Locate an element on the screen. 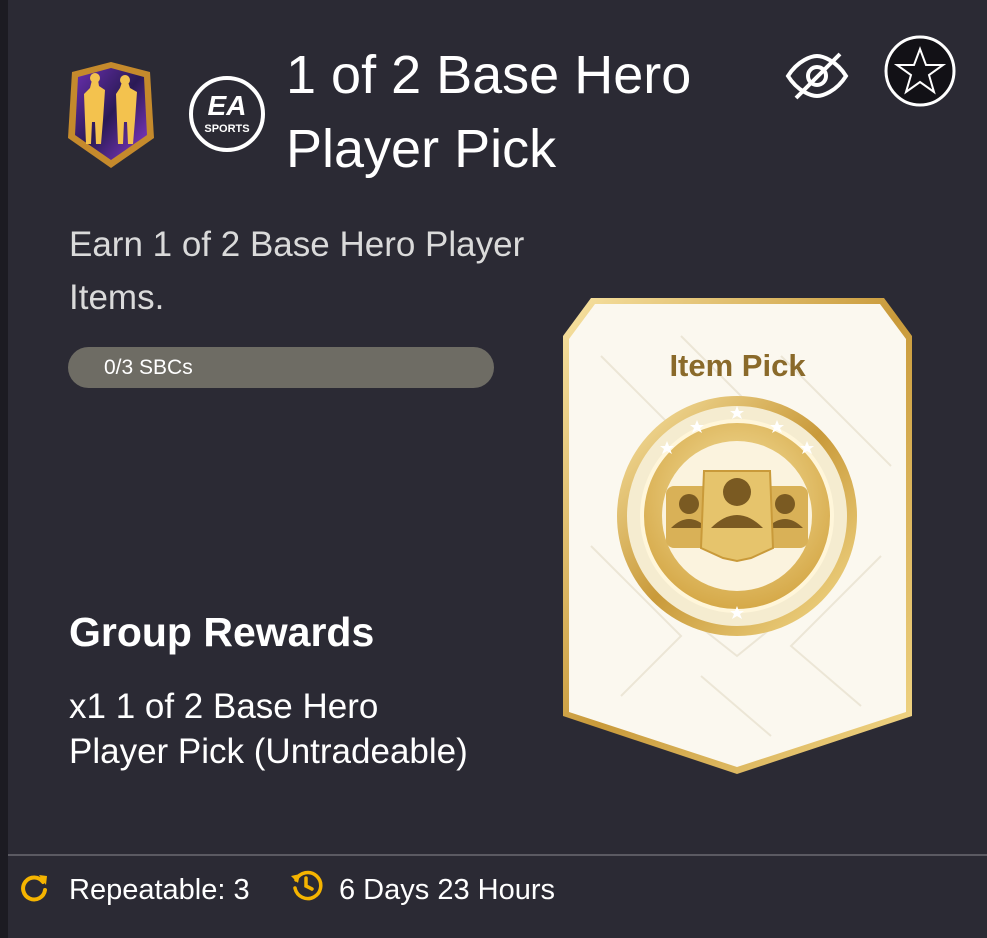 Image resolution: width=987 pixels, height=938 pixels. repeat-icon is located at coordinates (34, 888).